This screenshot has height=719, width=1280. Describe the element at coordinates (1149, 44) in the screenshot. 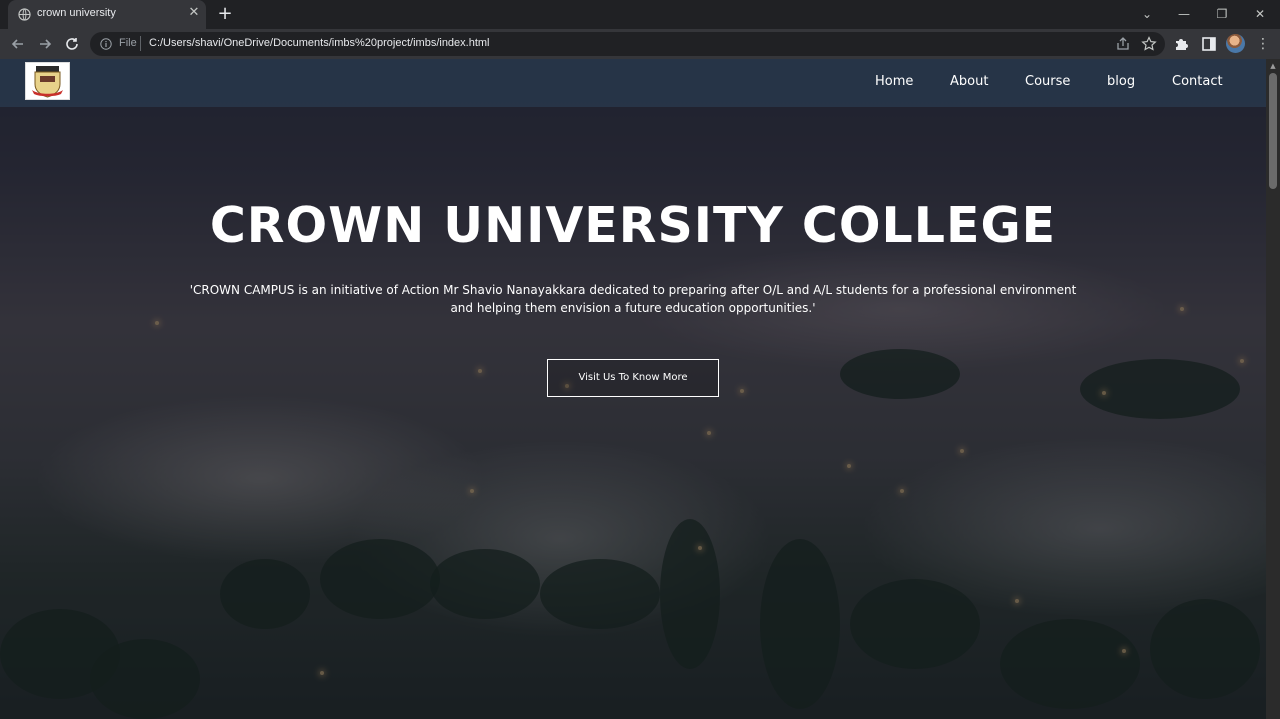

I see `star-icon` at that location.